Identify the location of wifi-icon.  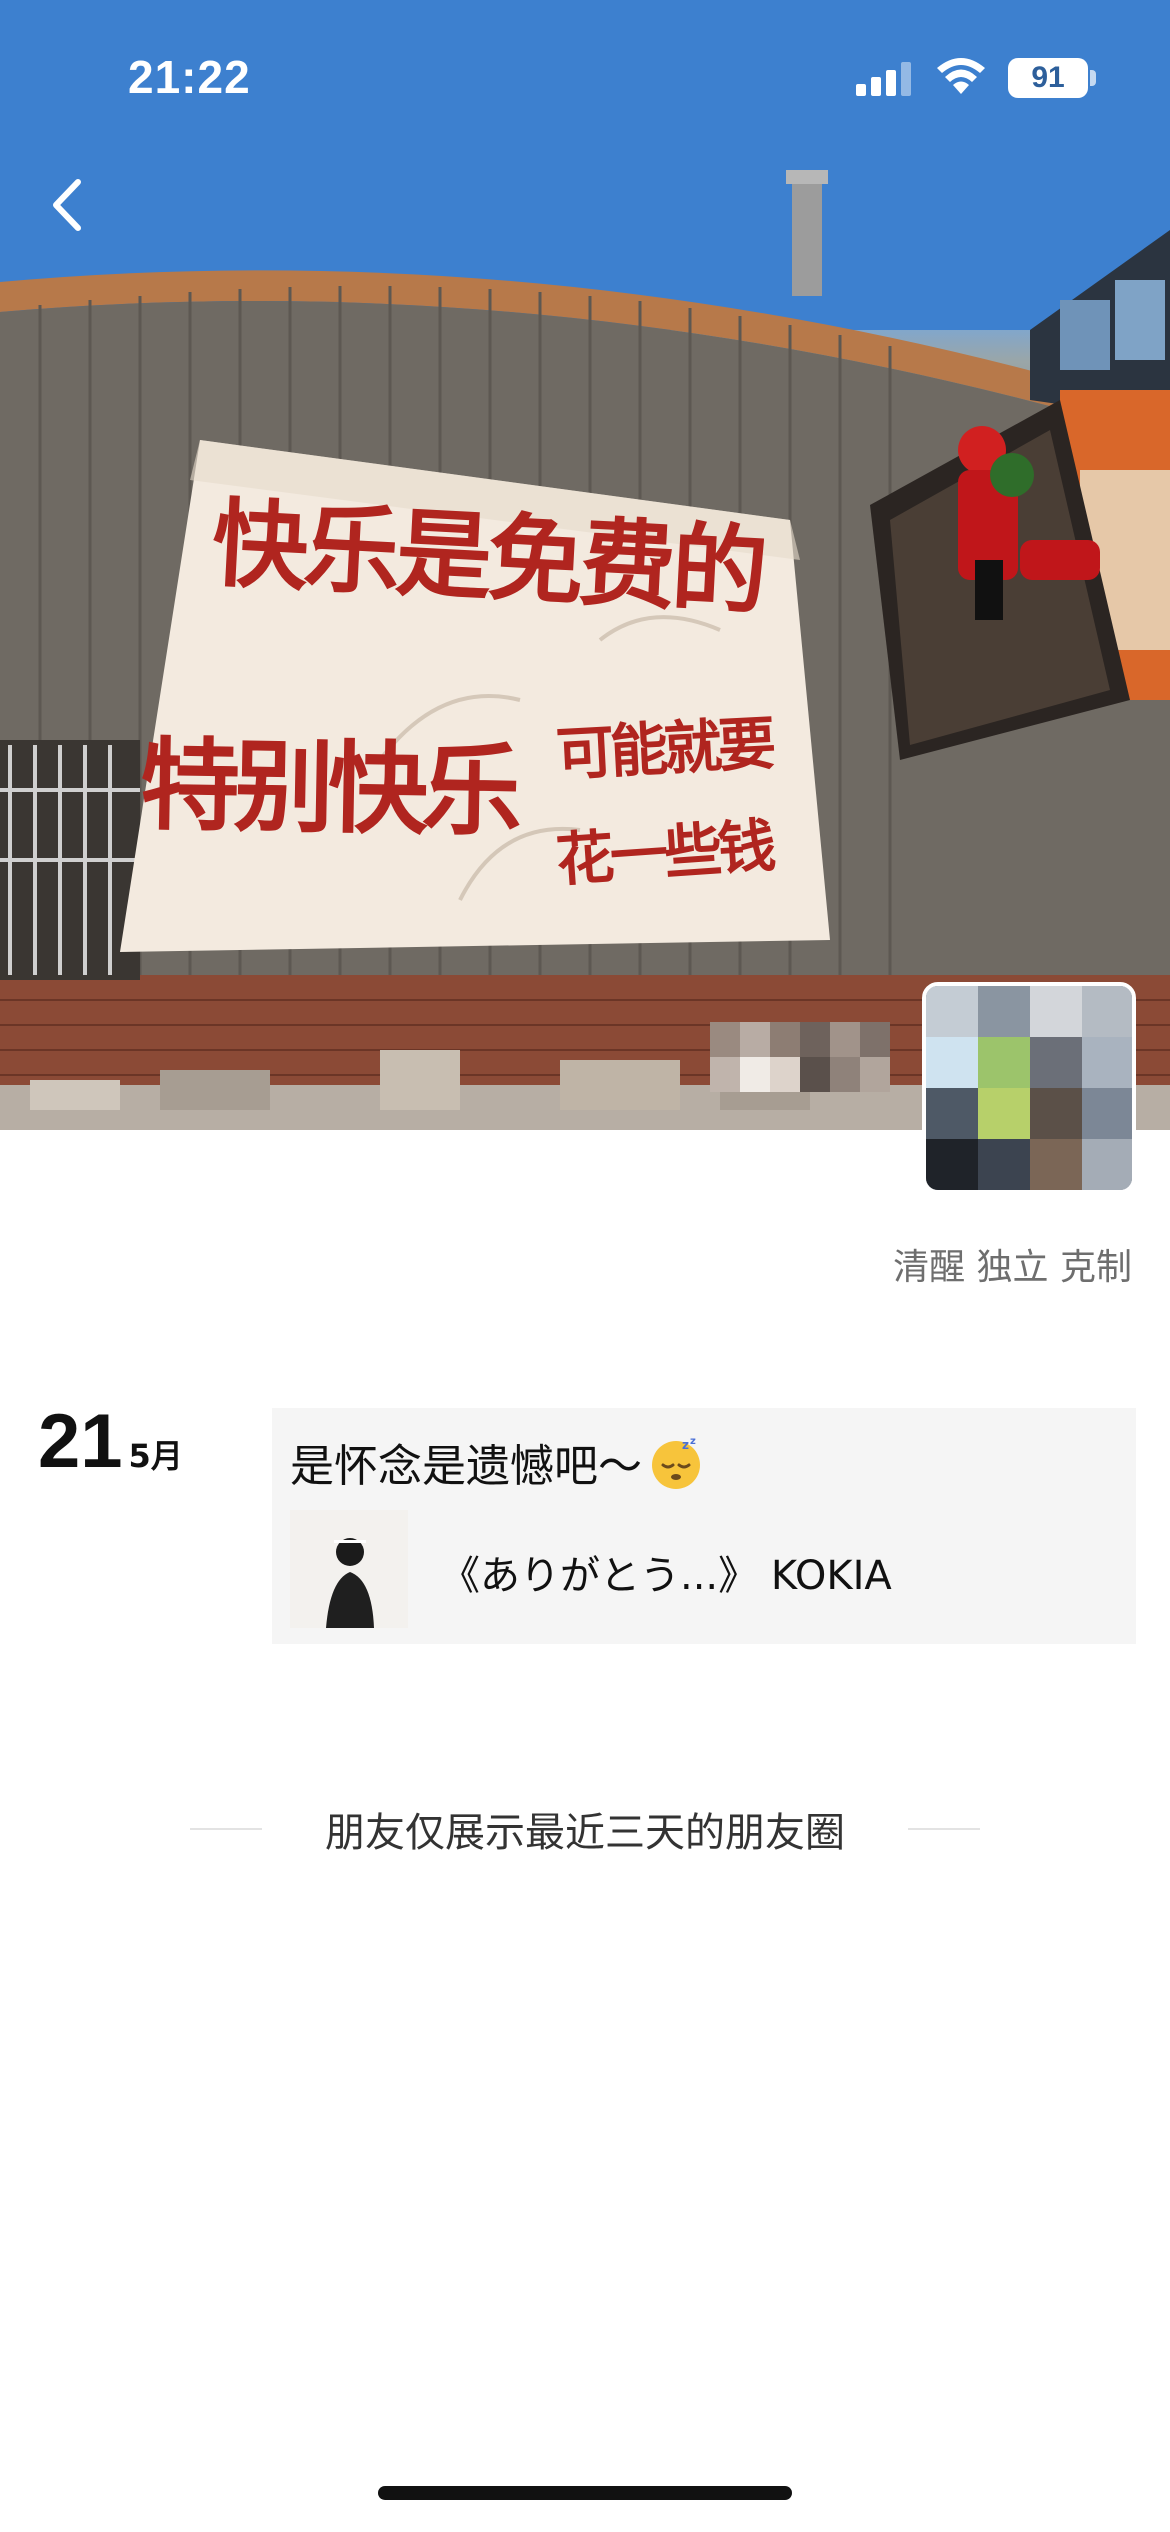
(961, 76).